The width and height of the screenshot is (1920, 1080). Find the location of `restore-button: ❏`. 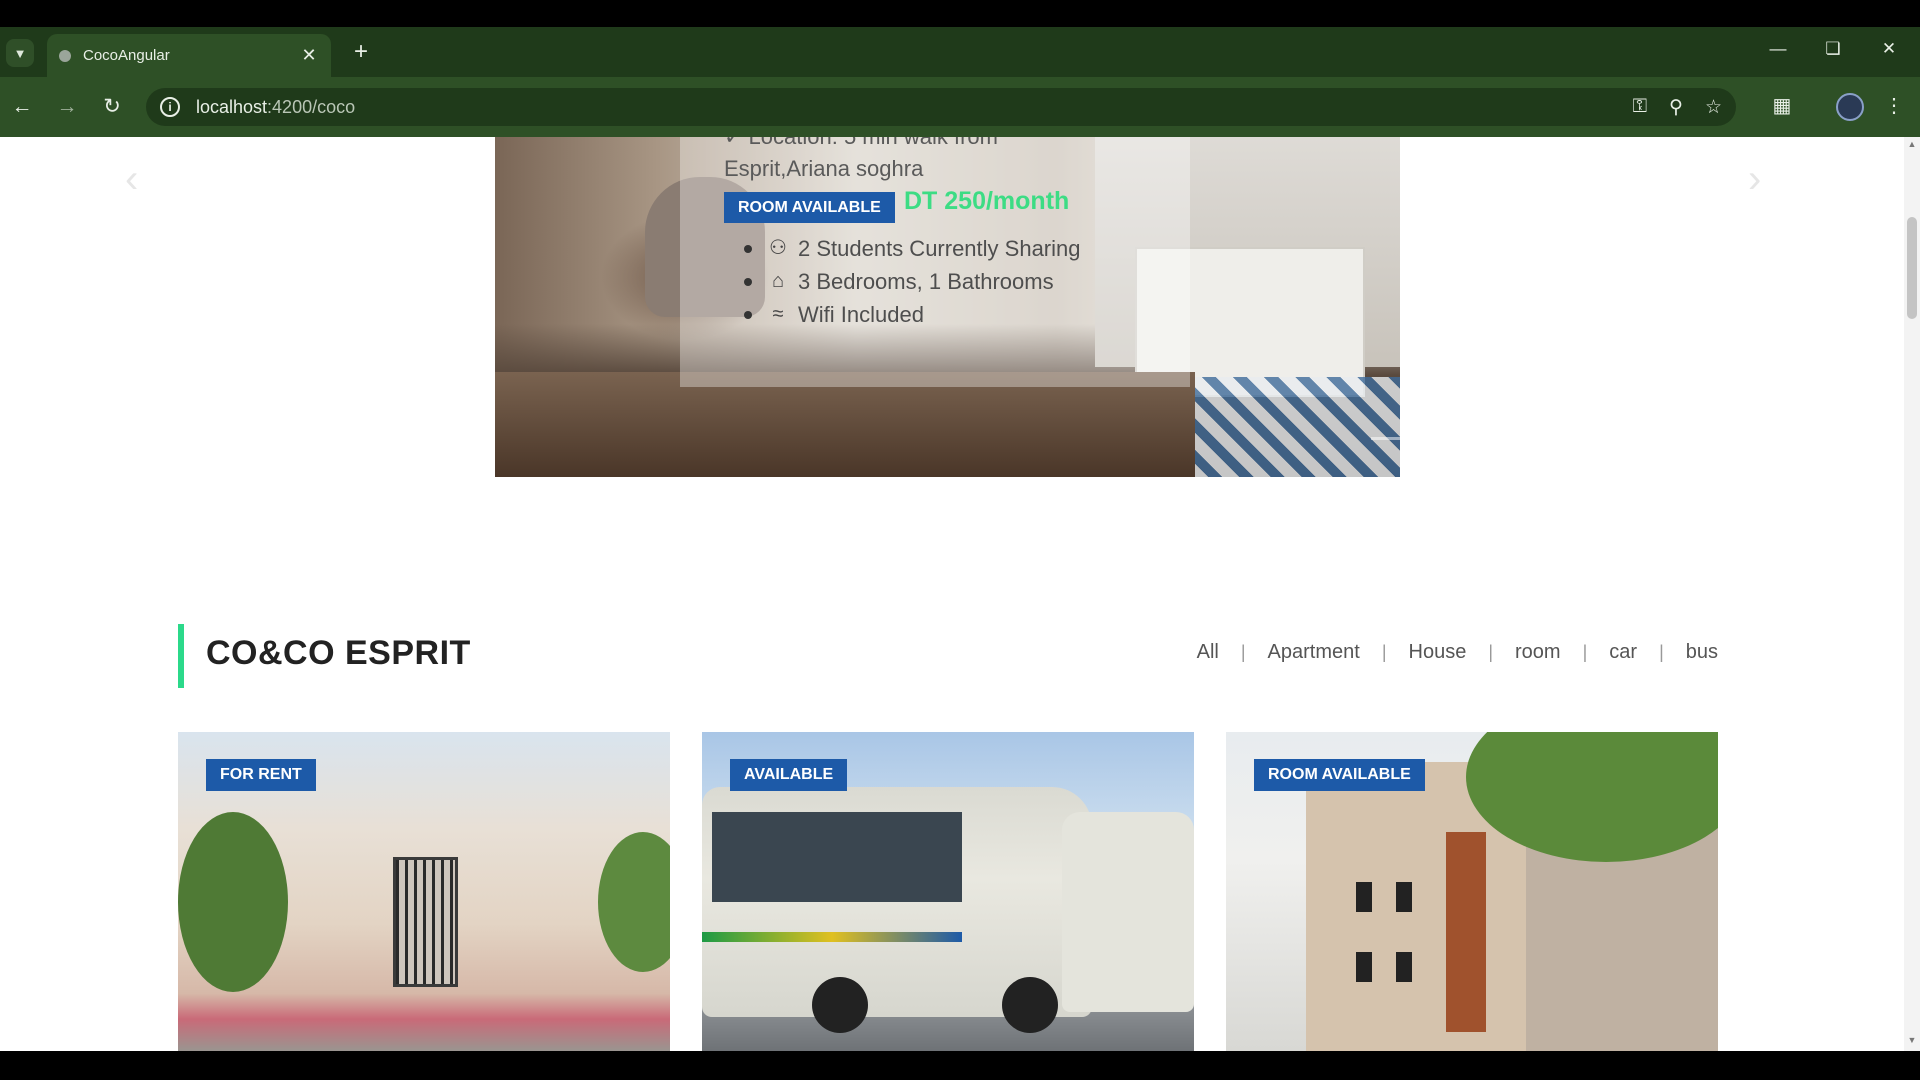

restore-button: ❏ is located at coordinates (1833, 49).